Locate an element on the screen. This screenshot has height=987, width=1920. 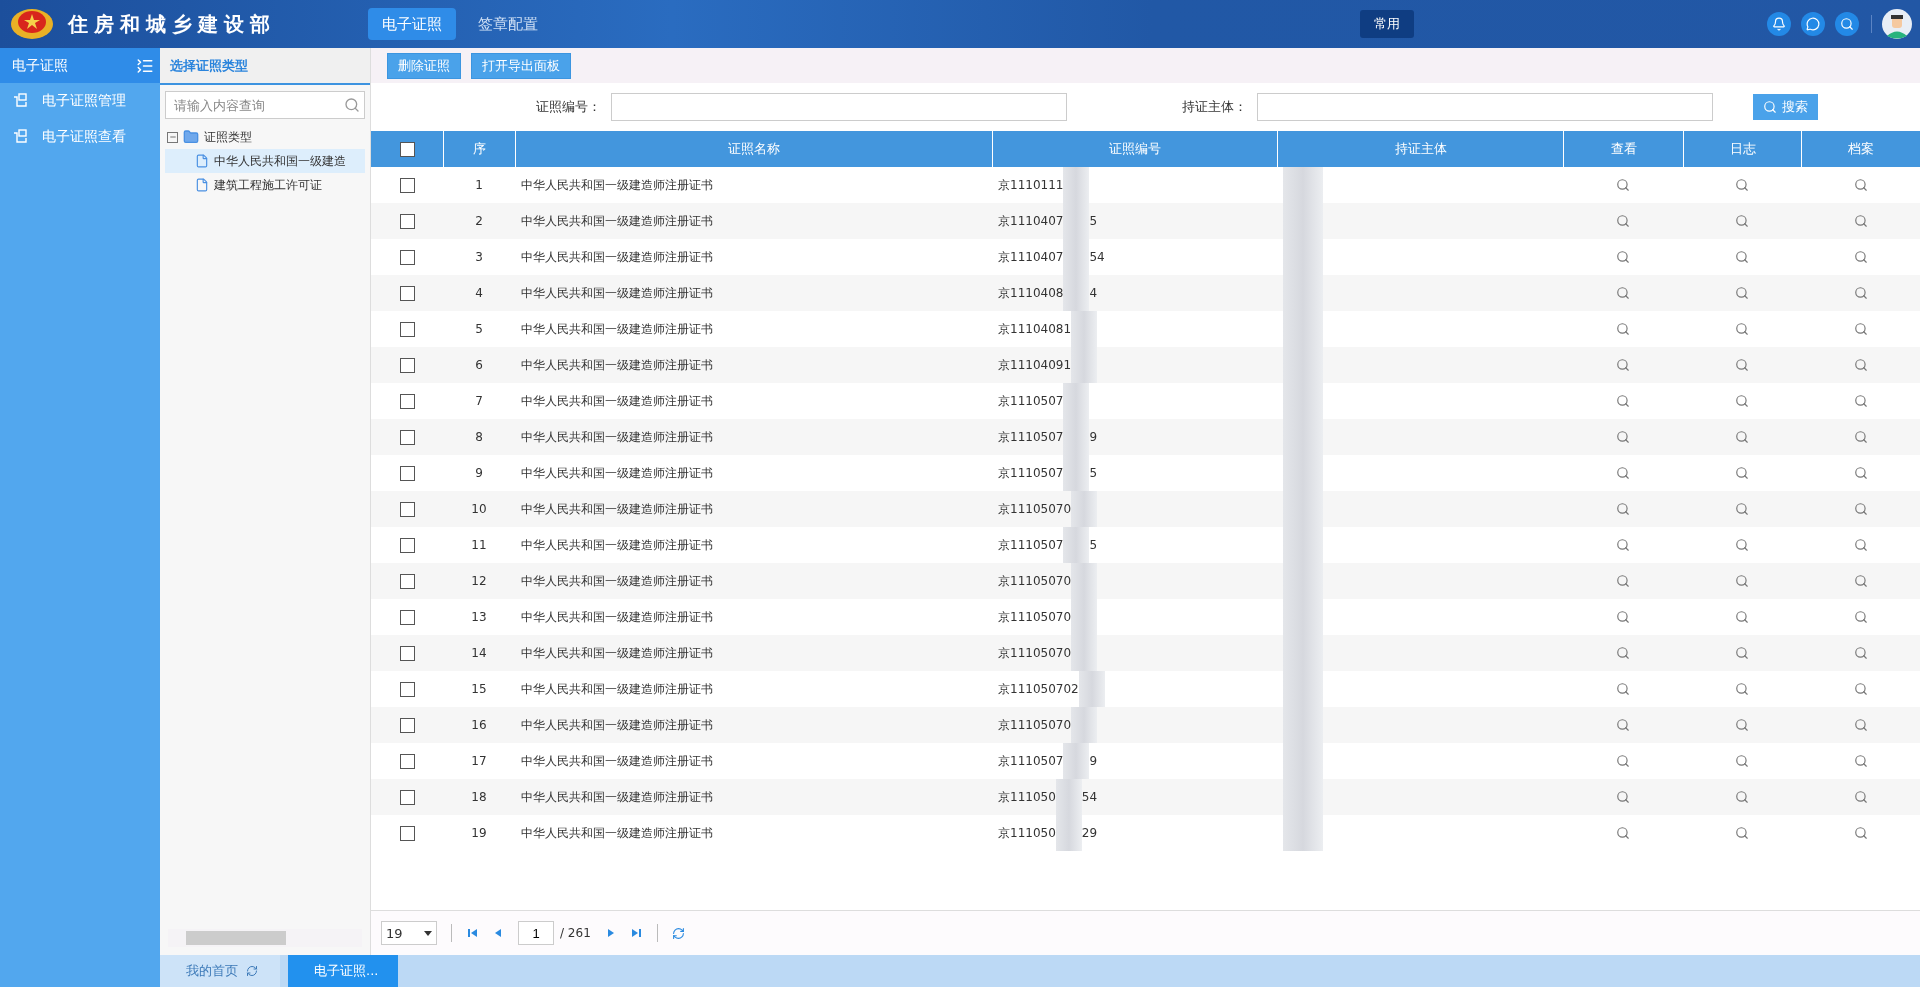
toolbar-button: 打开导出面板 is located at coordinates (521, 65).